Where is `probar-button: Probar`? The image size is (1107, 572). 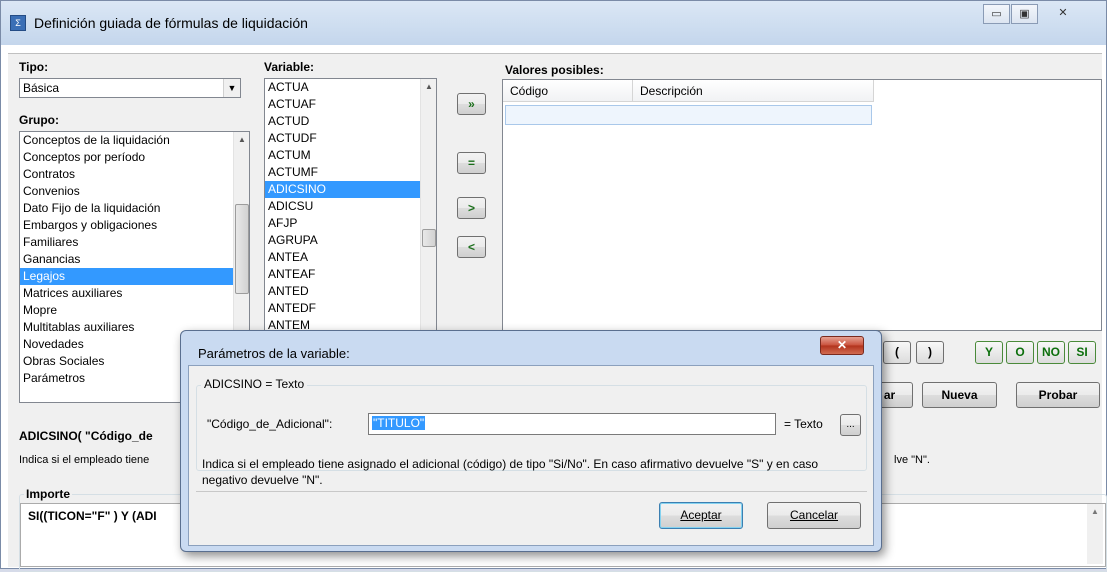 probar-button: Probar is located at coordinates (1058, 395).